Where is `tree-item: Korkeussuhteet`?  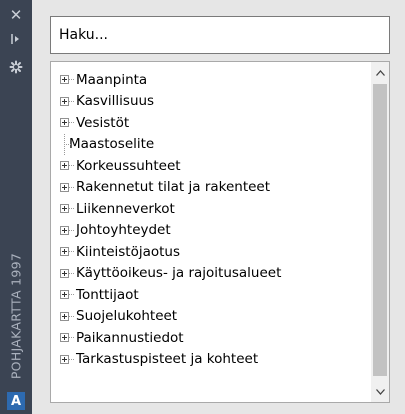 tree-item: Korkeussuhteet is located at coordinates (212, 166).